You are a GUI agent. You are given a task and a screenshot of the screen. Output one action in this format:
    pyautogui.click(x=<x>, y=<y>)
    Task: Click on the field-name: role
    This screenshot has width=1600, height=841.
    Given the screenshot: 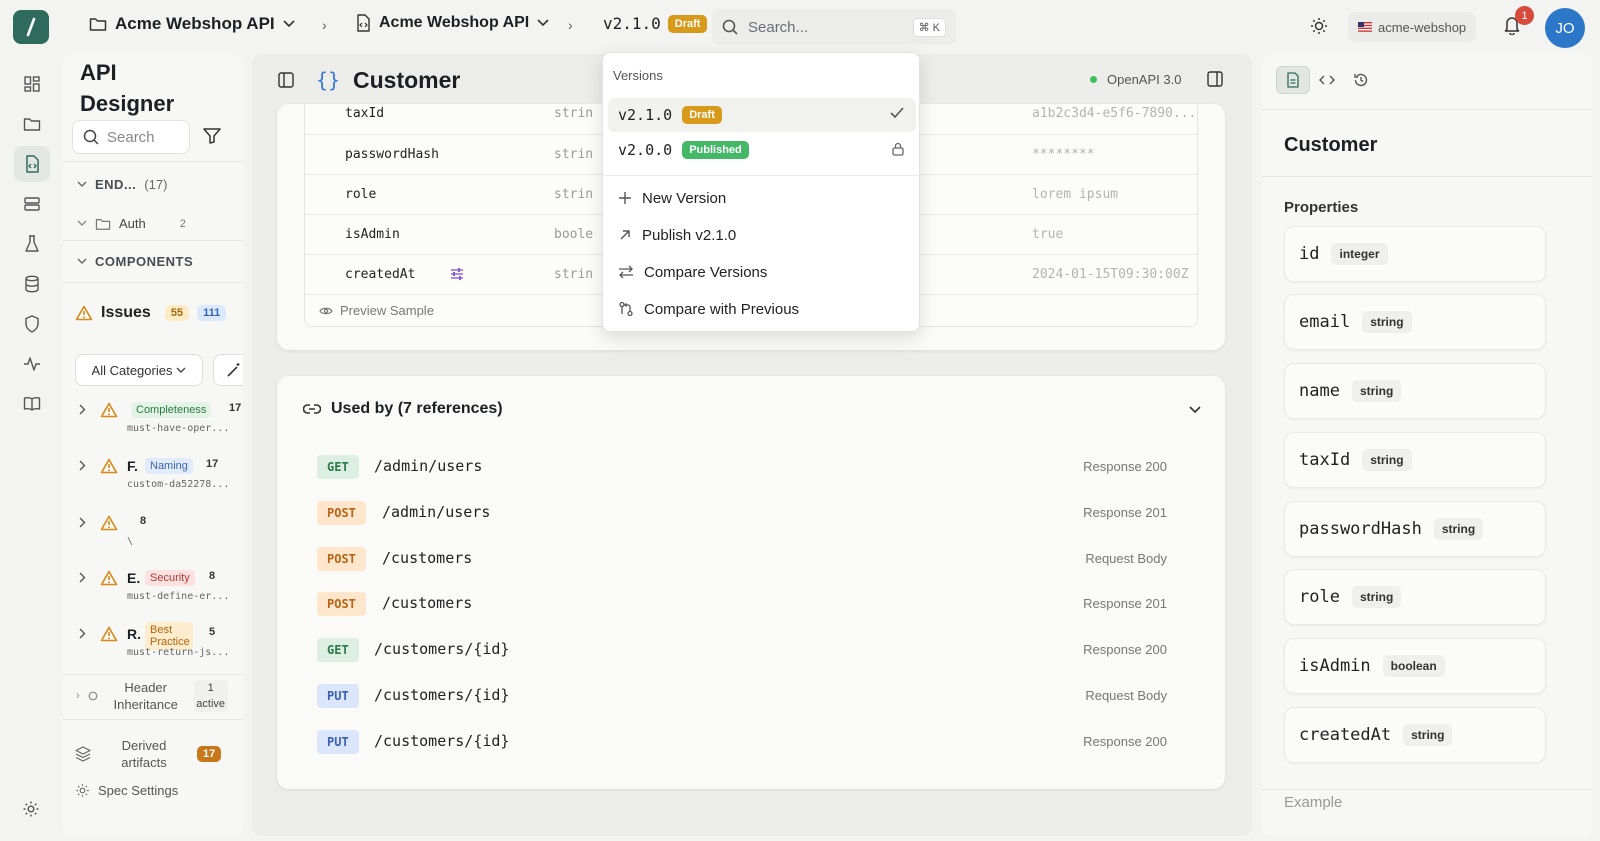 What is the action you would take?
    pyautogui.click(x=361, y=194)
    